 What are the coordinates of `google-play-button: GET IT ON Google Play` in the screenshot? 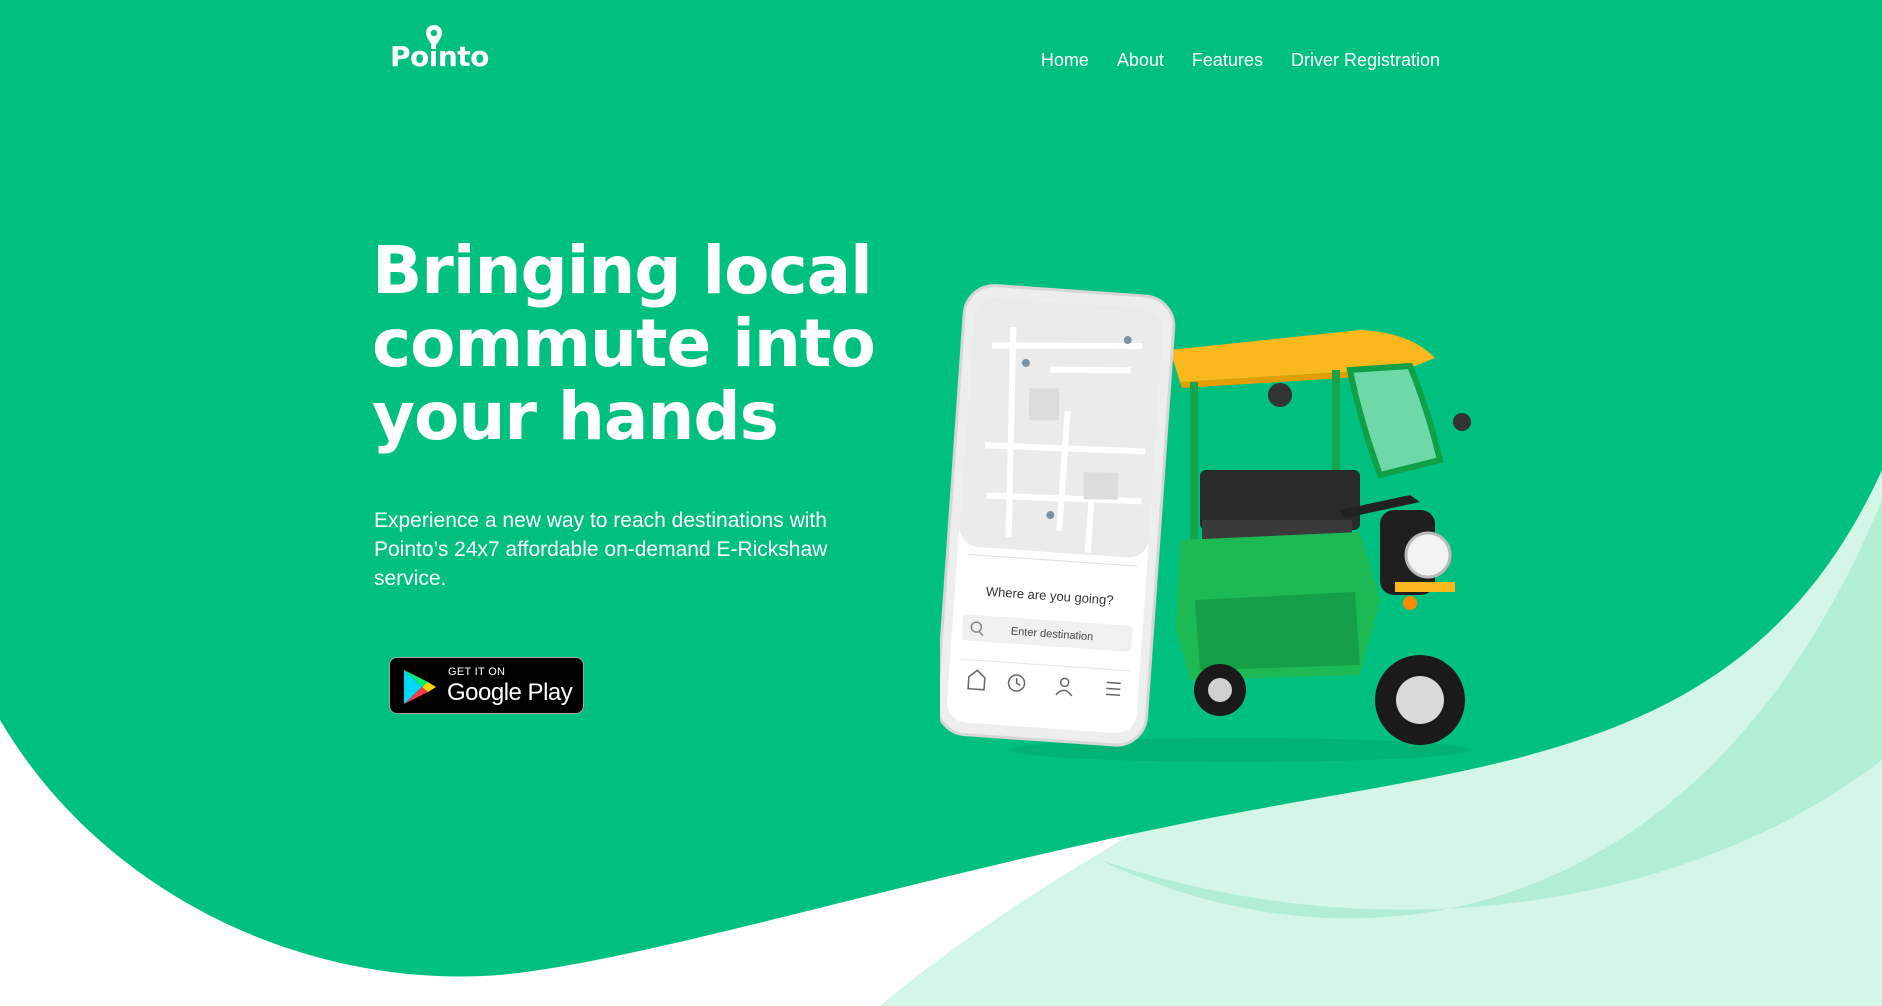 It's located at (486, 685).